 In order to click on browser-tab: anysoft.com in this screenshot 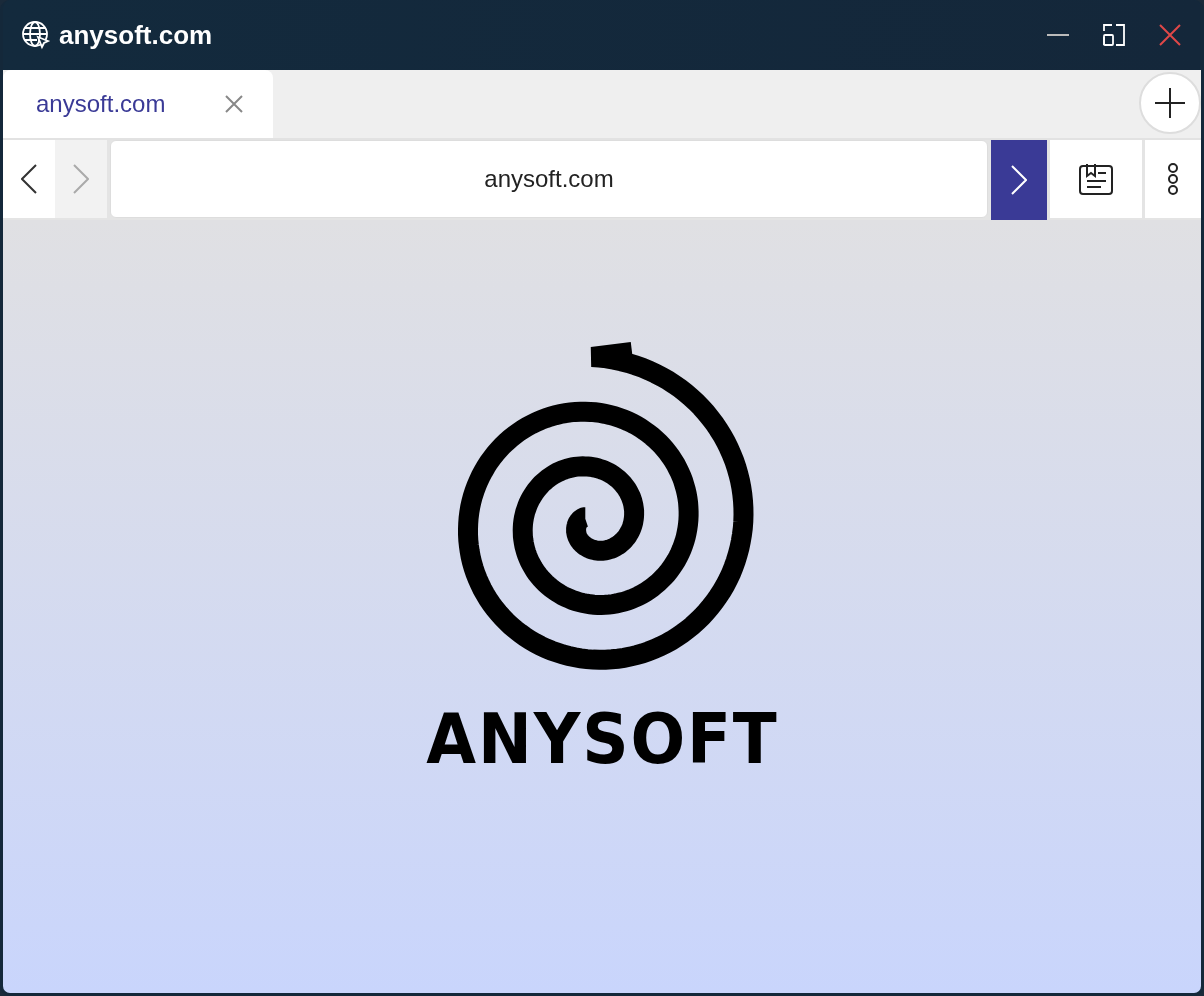, I will do `click(138, 104)`.